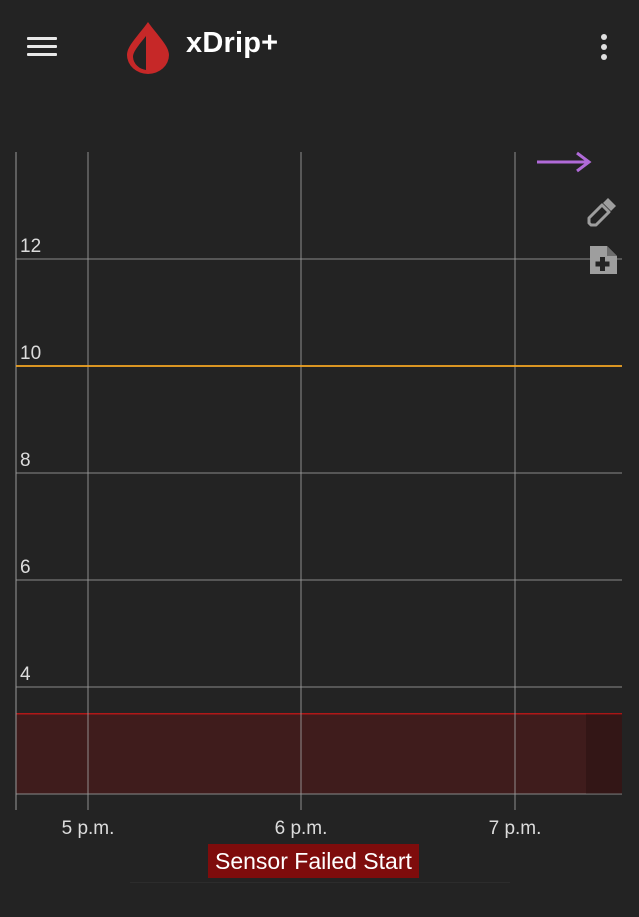  What do you see at coordinates (319, 753) in the screenshot?
I see `low-range-band` at bounding box center [319, 753].